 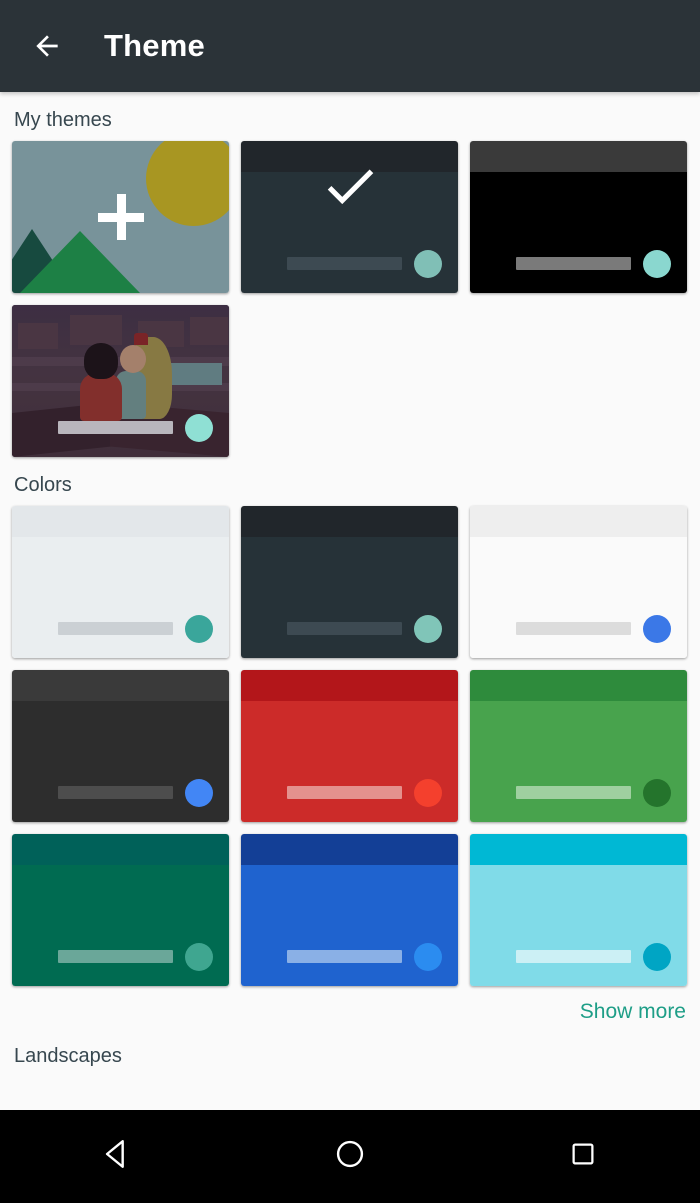 What do you see at coordinates (43, 485) in the screenshot?
I see `section-header-colors: Colors` at bounding box center [43, 485].